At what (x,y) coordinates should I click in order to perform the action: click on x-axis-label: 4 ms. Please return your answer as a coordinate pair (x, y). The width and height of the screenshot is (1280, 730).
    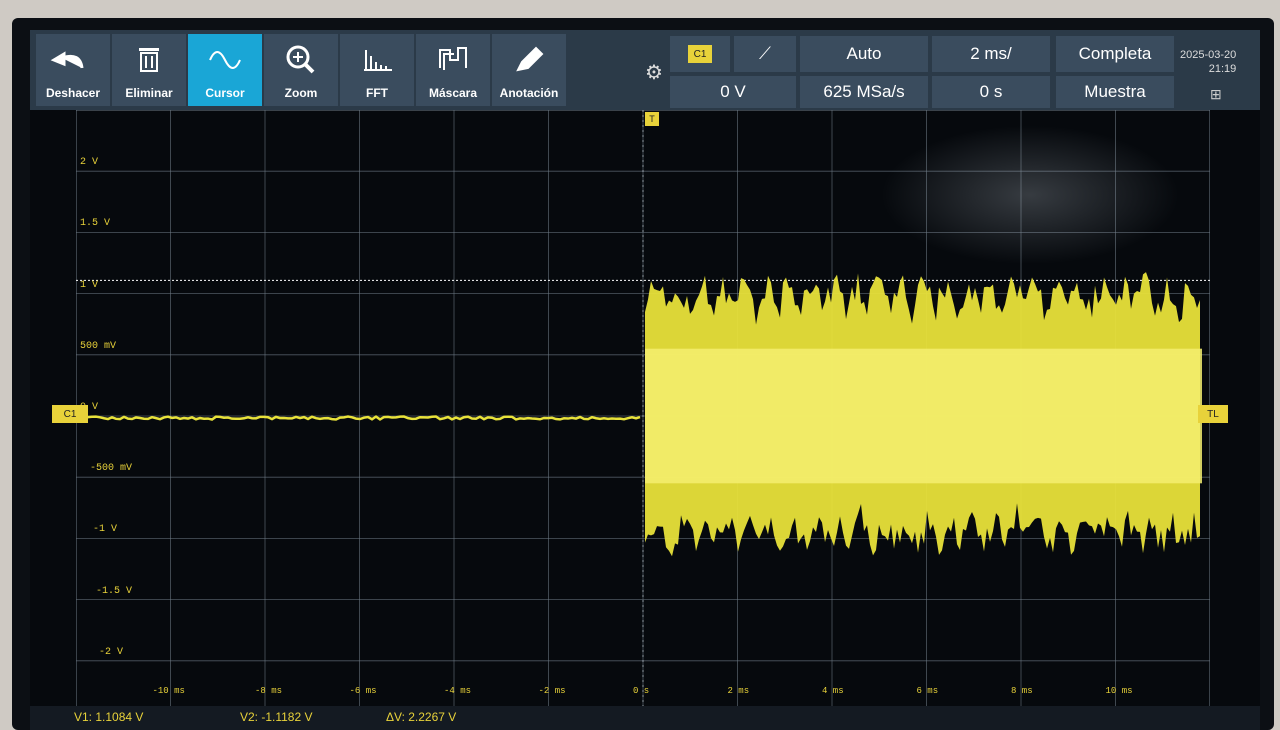
    Looking at the image, I should click on (833, 691).